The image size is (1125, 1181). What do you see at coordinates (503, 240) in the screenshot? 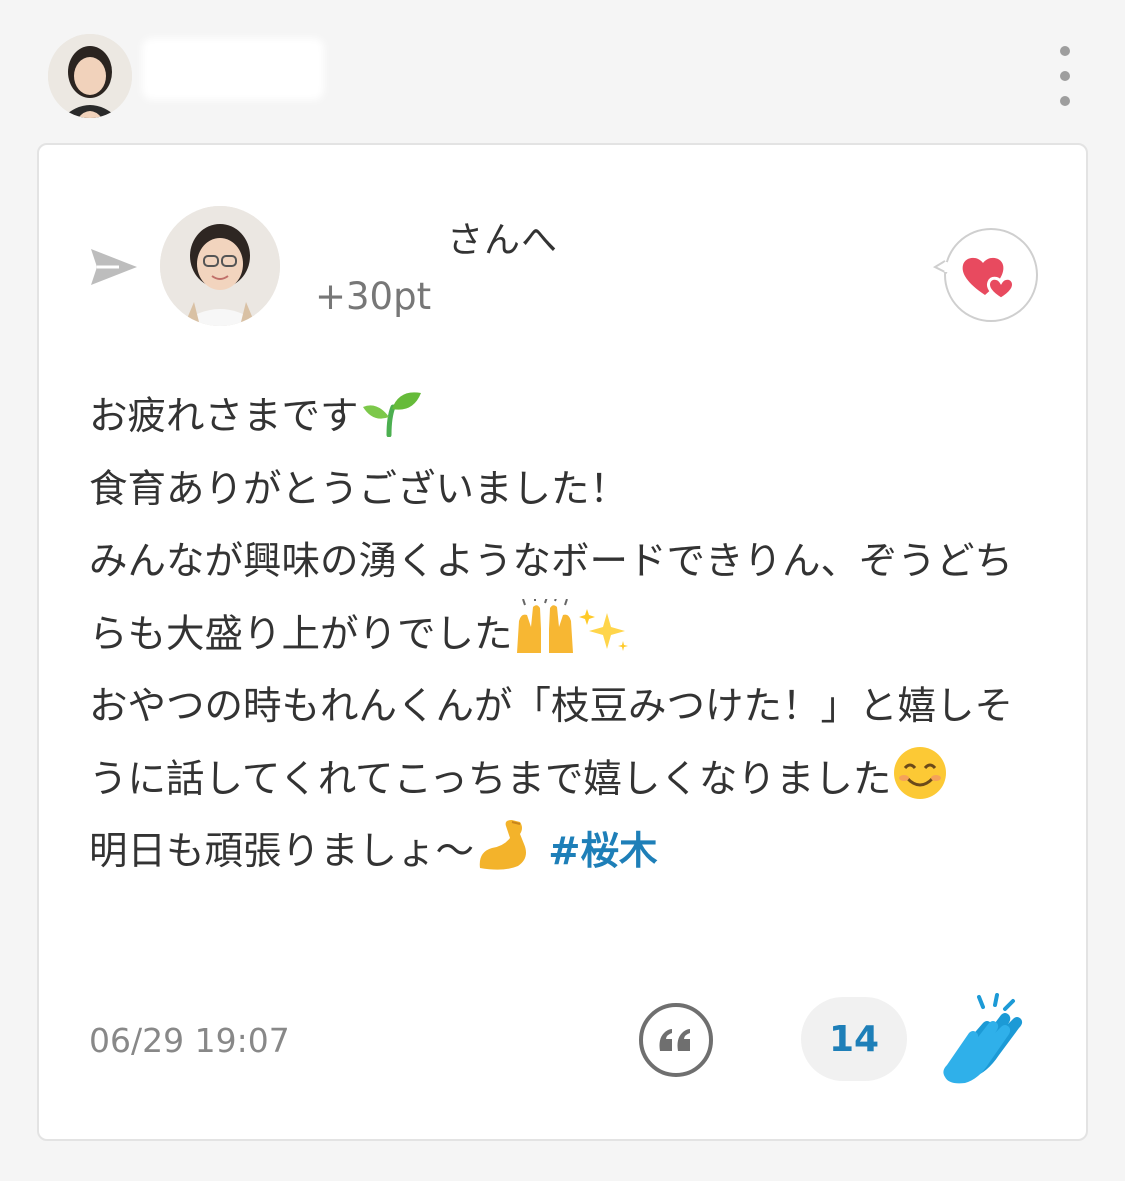
I see `recipient-suffix: さんへ` at bounding box center [503, 240].